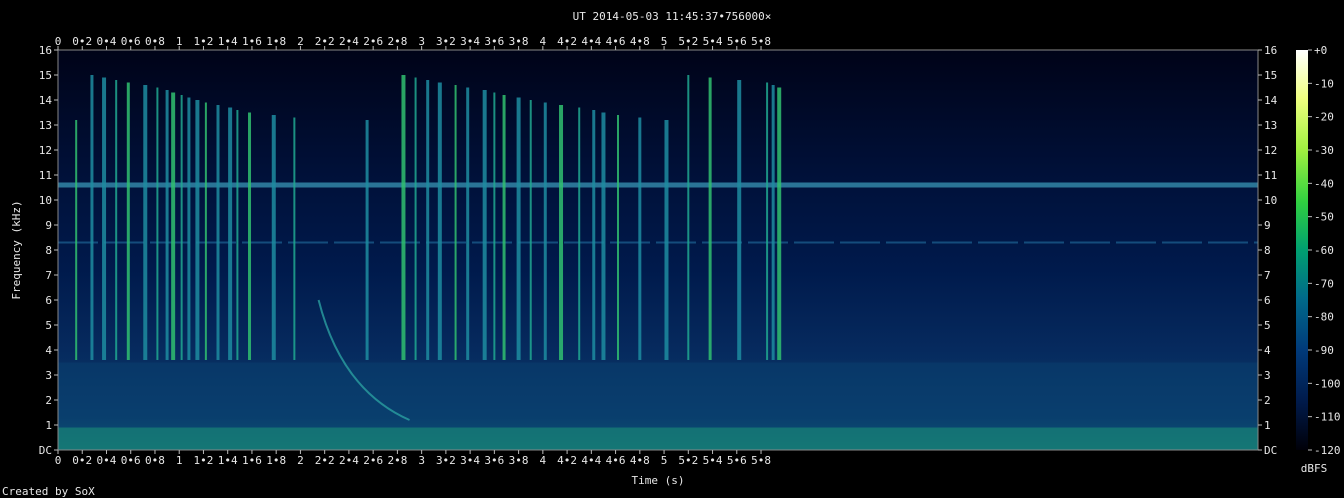 The image size is (1344, 498). I want to click on colorbar-tick-label: +0, so click(1320, 50).